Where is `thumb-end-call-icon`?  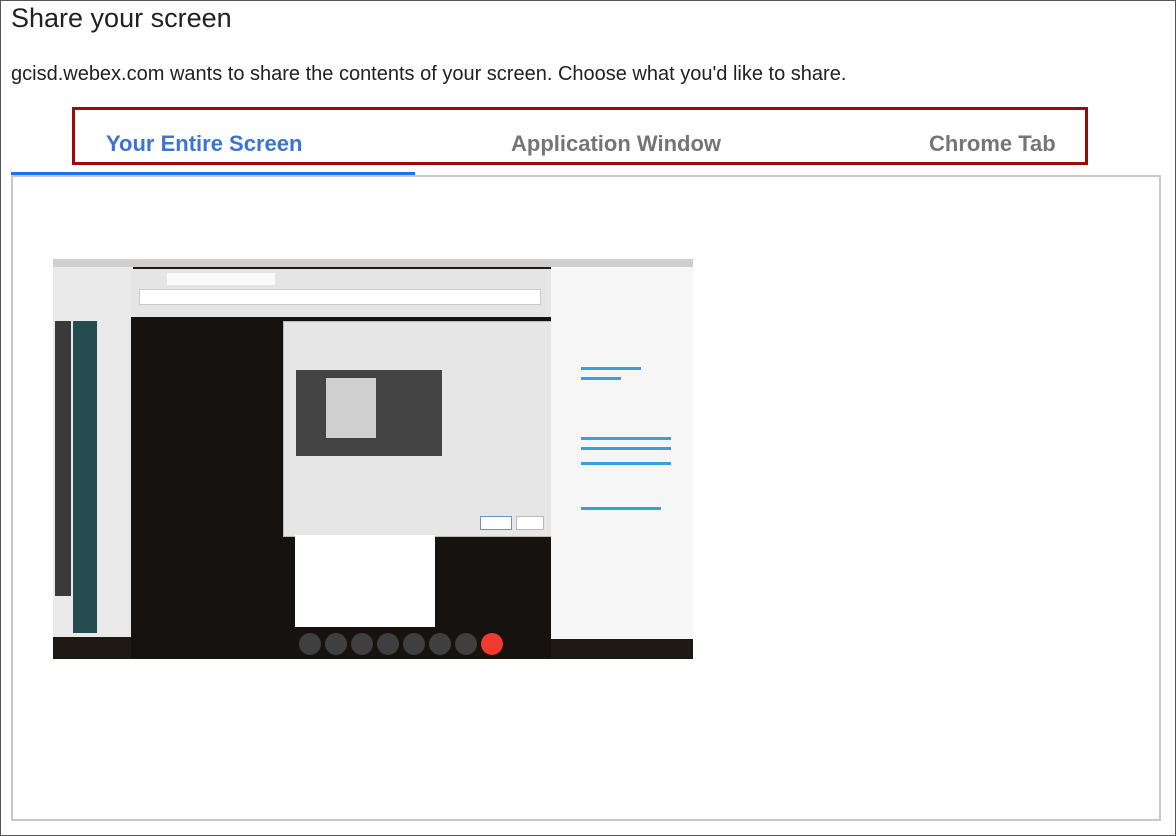 thumb-end-call-icon is located at coordinates (492, 644).